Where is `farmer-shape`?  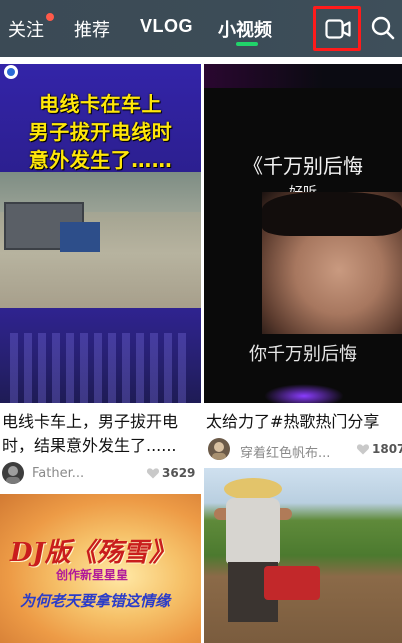 farmer-shape is located at coordinates (253, 531).